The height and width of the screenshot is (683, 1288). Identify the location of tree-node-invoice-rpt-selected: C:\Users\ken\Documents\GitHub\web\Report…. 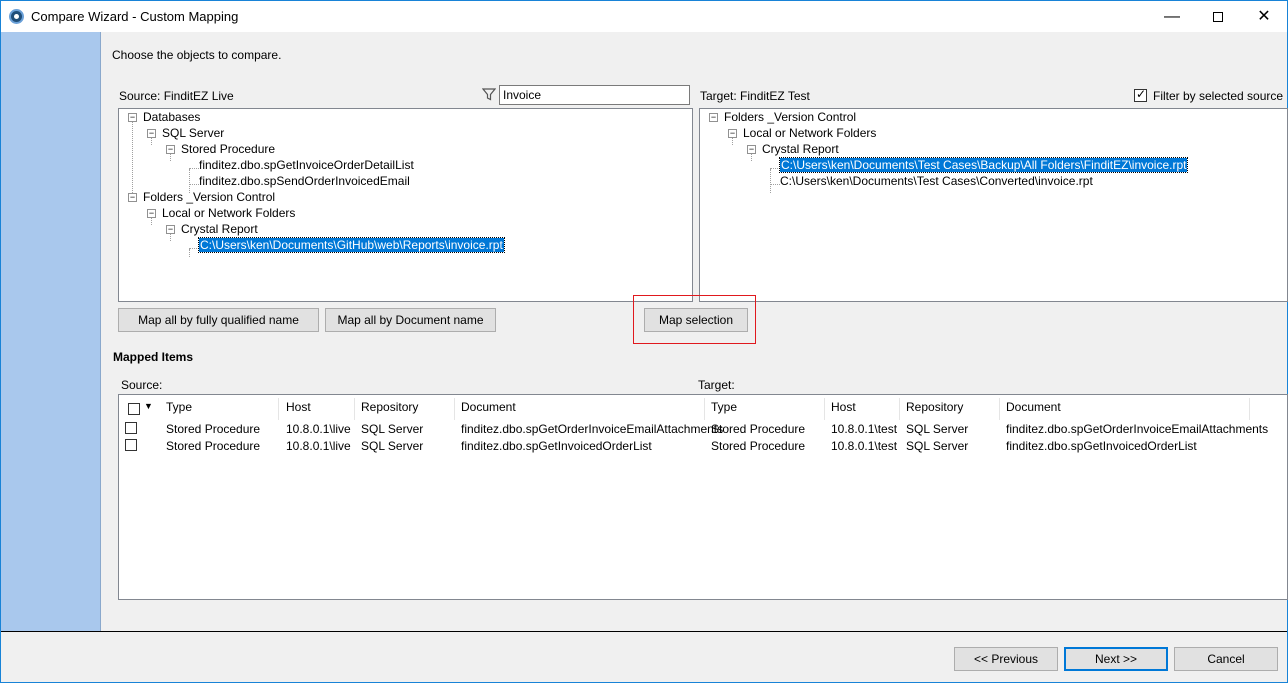
(351, 245).